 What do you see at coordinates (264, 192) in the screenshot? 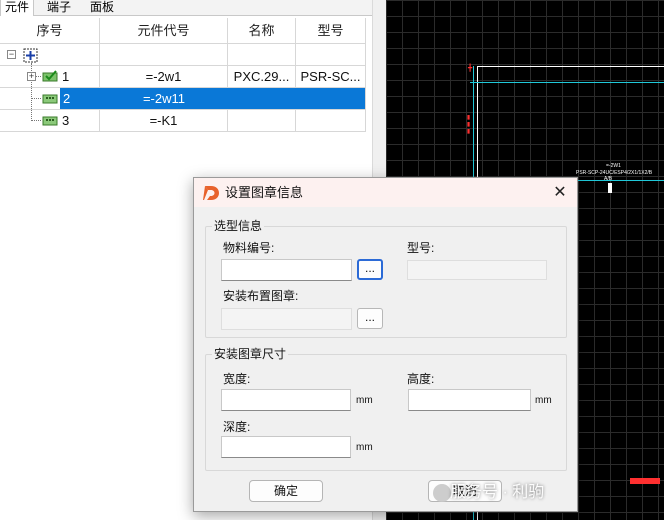
I see `dialog-title: 设置图章信息` at bounding box center [264, 192].